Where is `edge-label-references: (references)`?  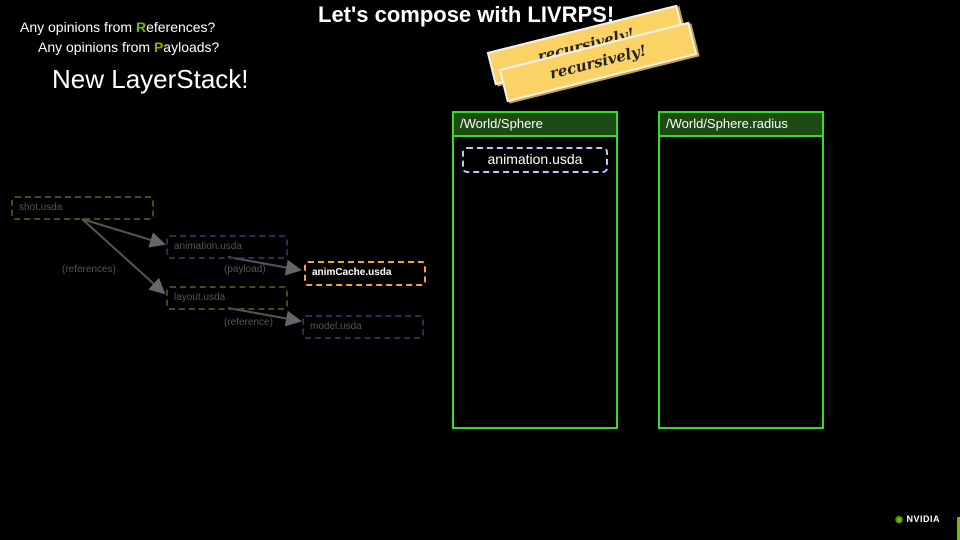 edge-label-references: (references) is located at coordinates (89, 269).